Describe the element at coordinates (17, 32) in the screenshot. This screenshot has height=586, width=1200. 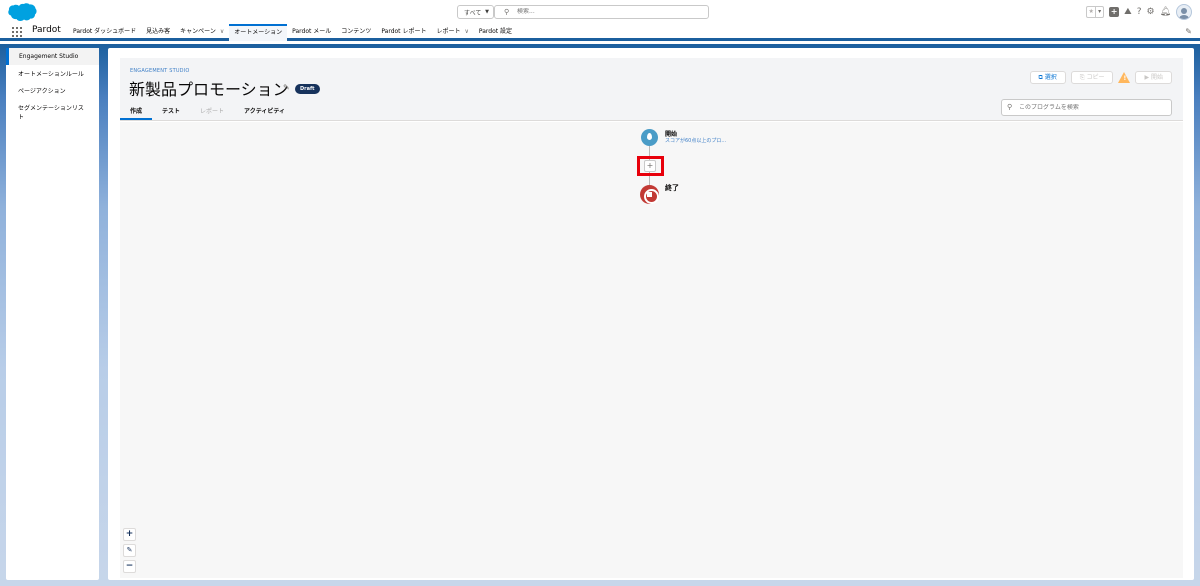
I see `app-launcher-icon` at that location.